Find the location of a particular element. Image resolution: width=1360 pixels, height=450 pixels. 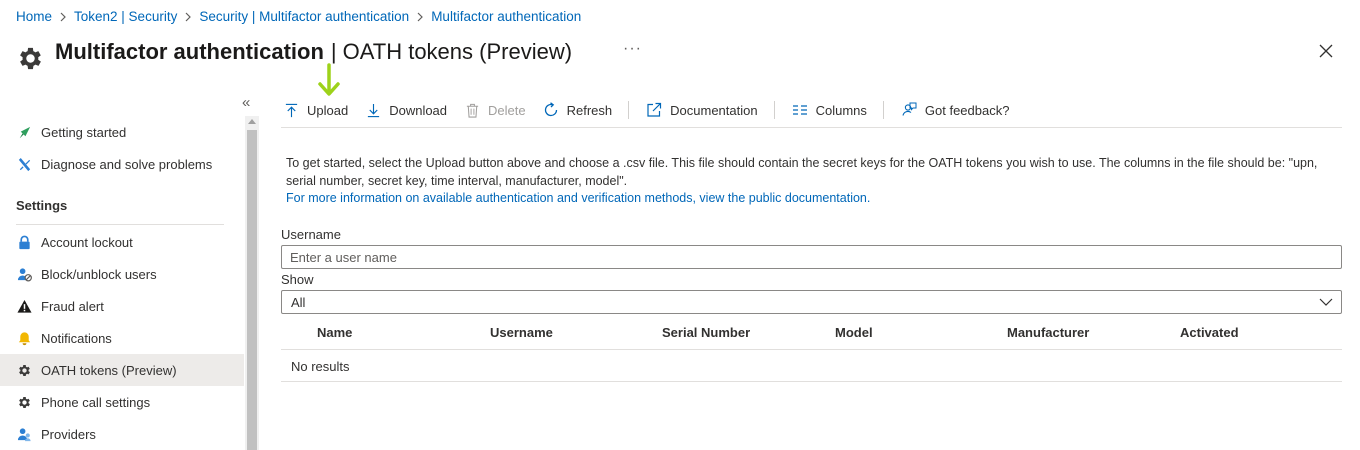

close-icon is located at coordinates (1326, 51).